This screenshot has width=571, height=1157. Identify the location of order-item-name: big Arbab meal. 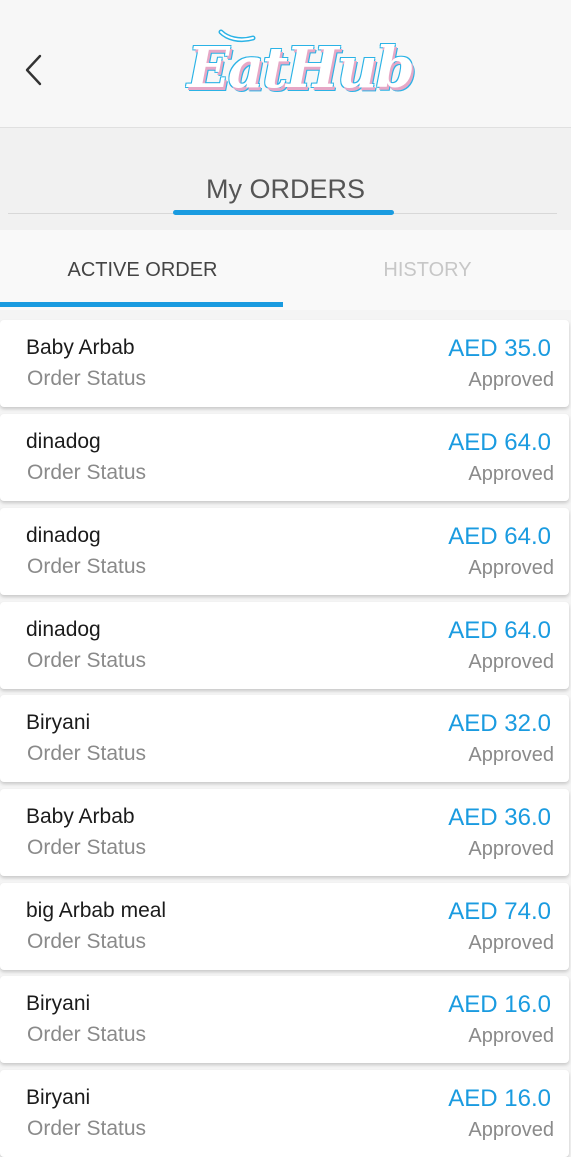
(96, 910).